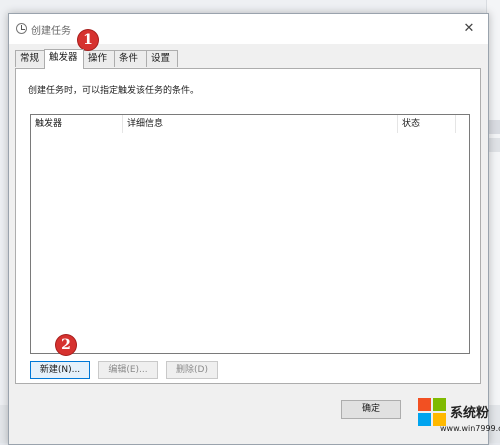 The height and width of the screenshot is (445, 500). Describe the element at coordinates (21, 28) in the screenshot. I see `clock-icon` at that location.